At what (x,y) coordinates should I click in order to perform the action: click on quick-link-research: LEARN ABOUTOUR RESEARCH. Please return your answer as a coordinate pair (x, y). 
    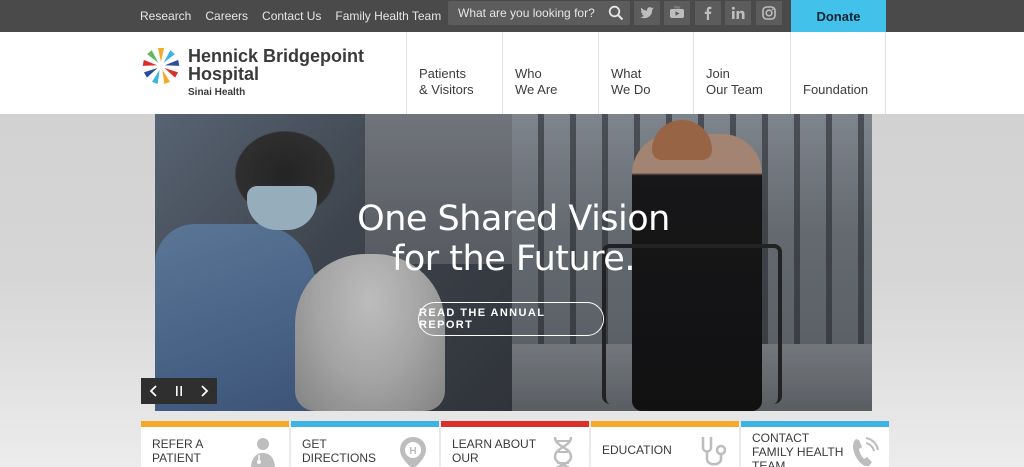
    Looking at the image, I should click on (515, 444).